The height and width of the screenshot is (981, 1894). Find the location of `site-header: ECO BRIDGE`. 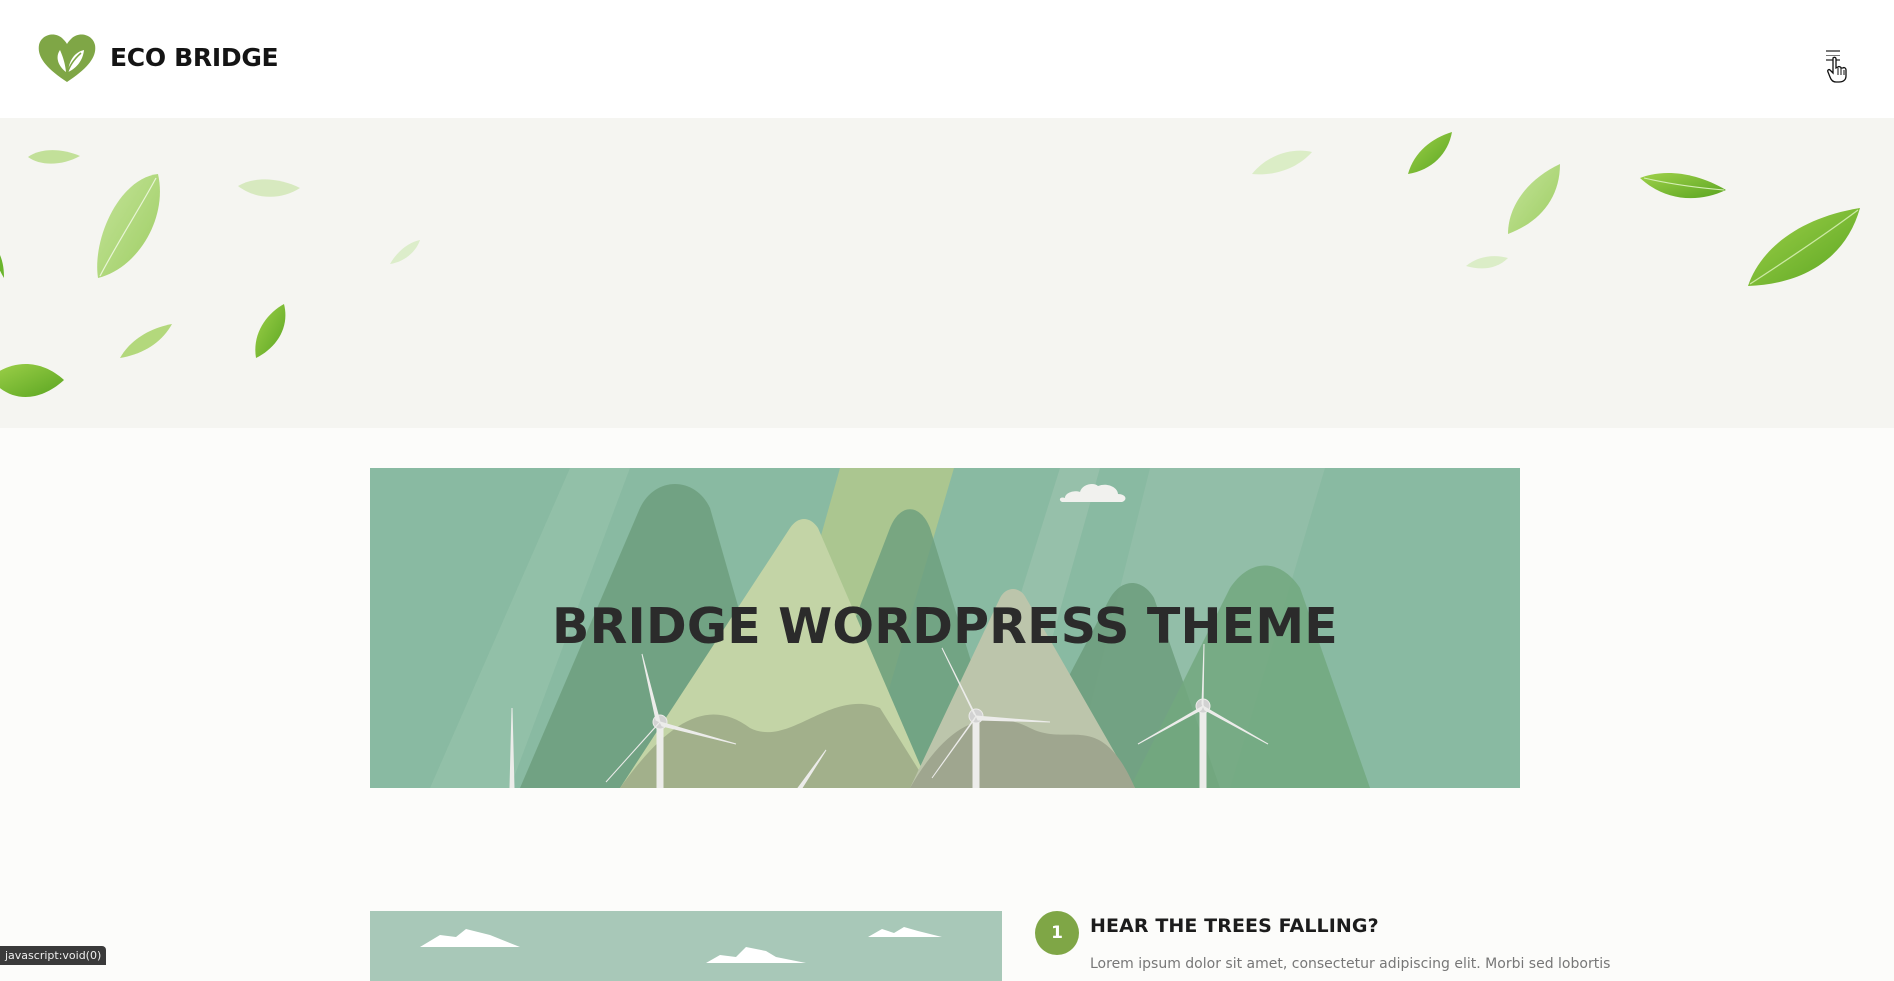

site-header: ECO BRIDGE is located at coordinates (947, 59).